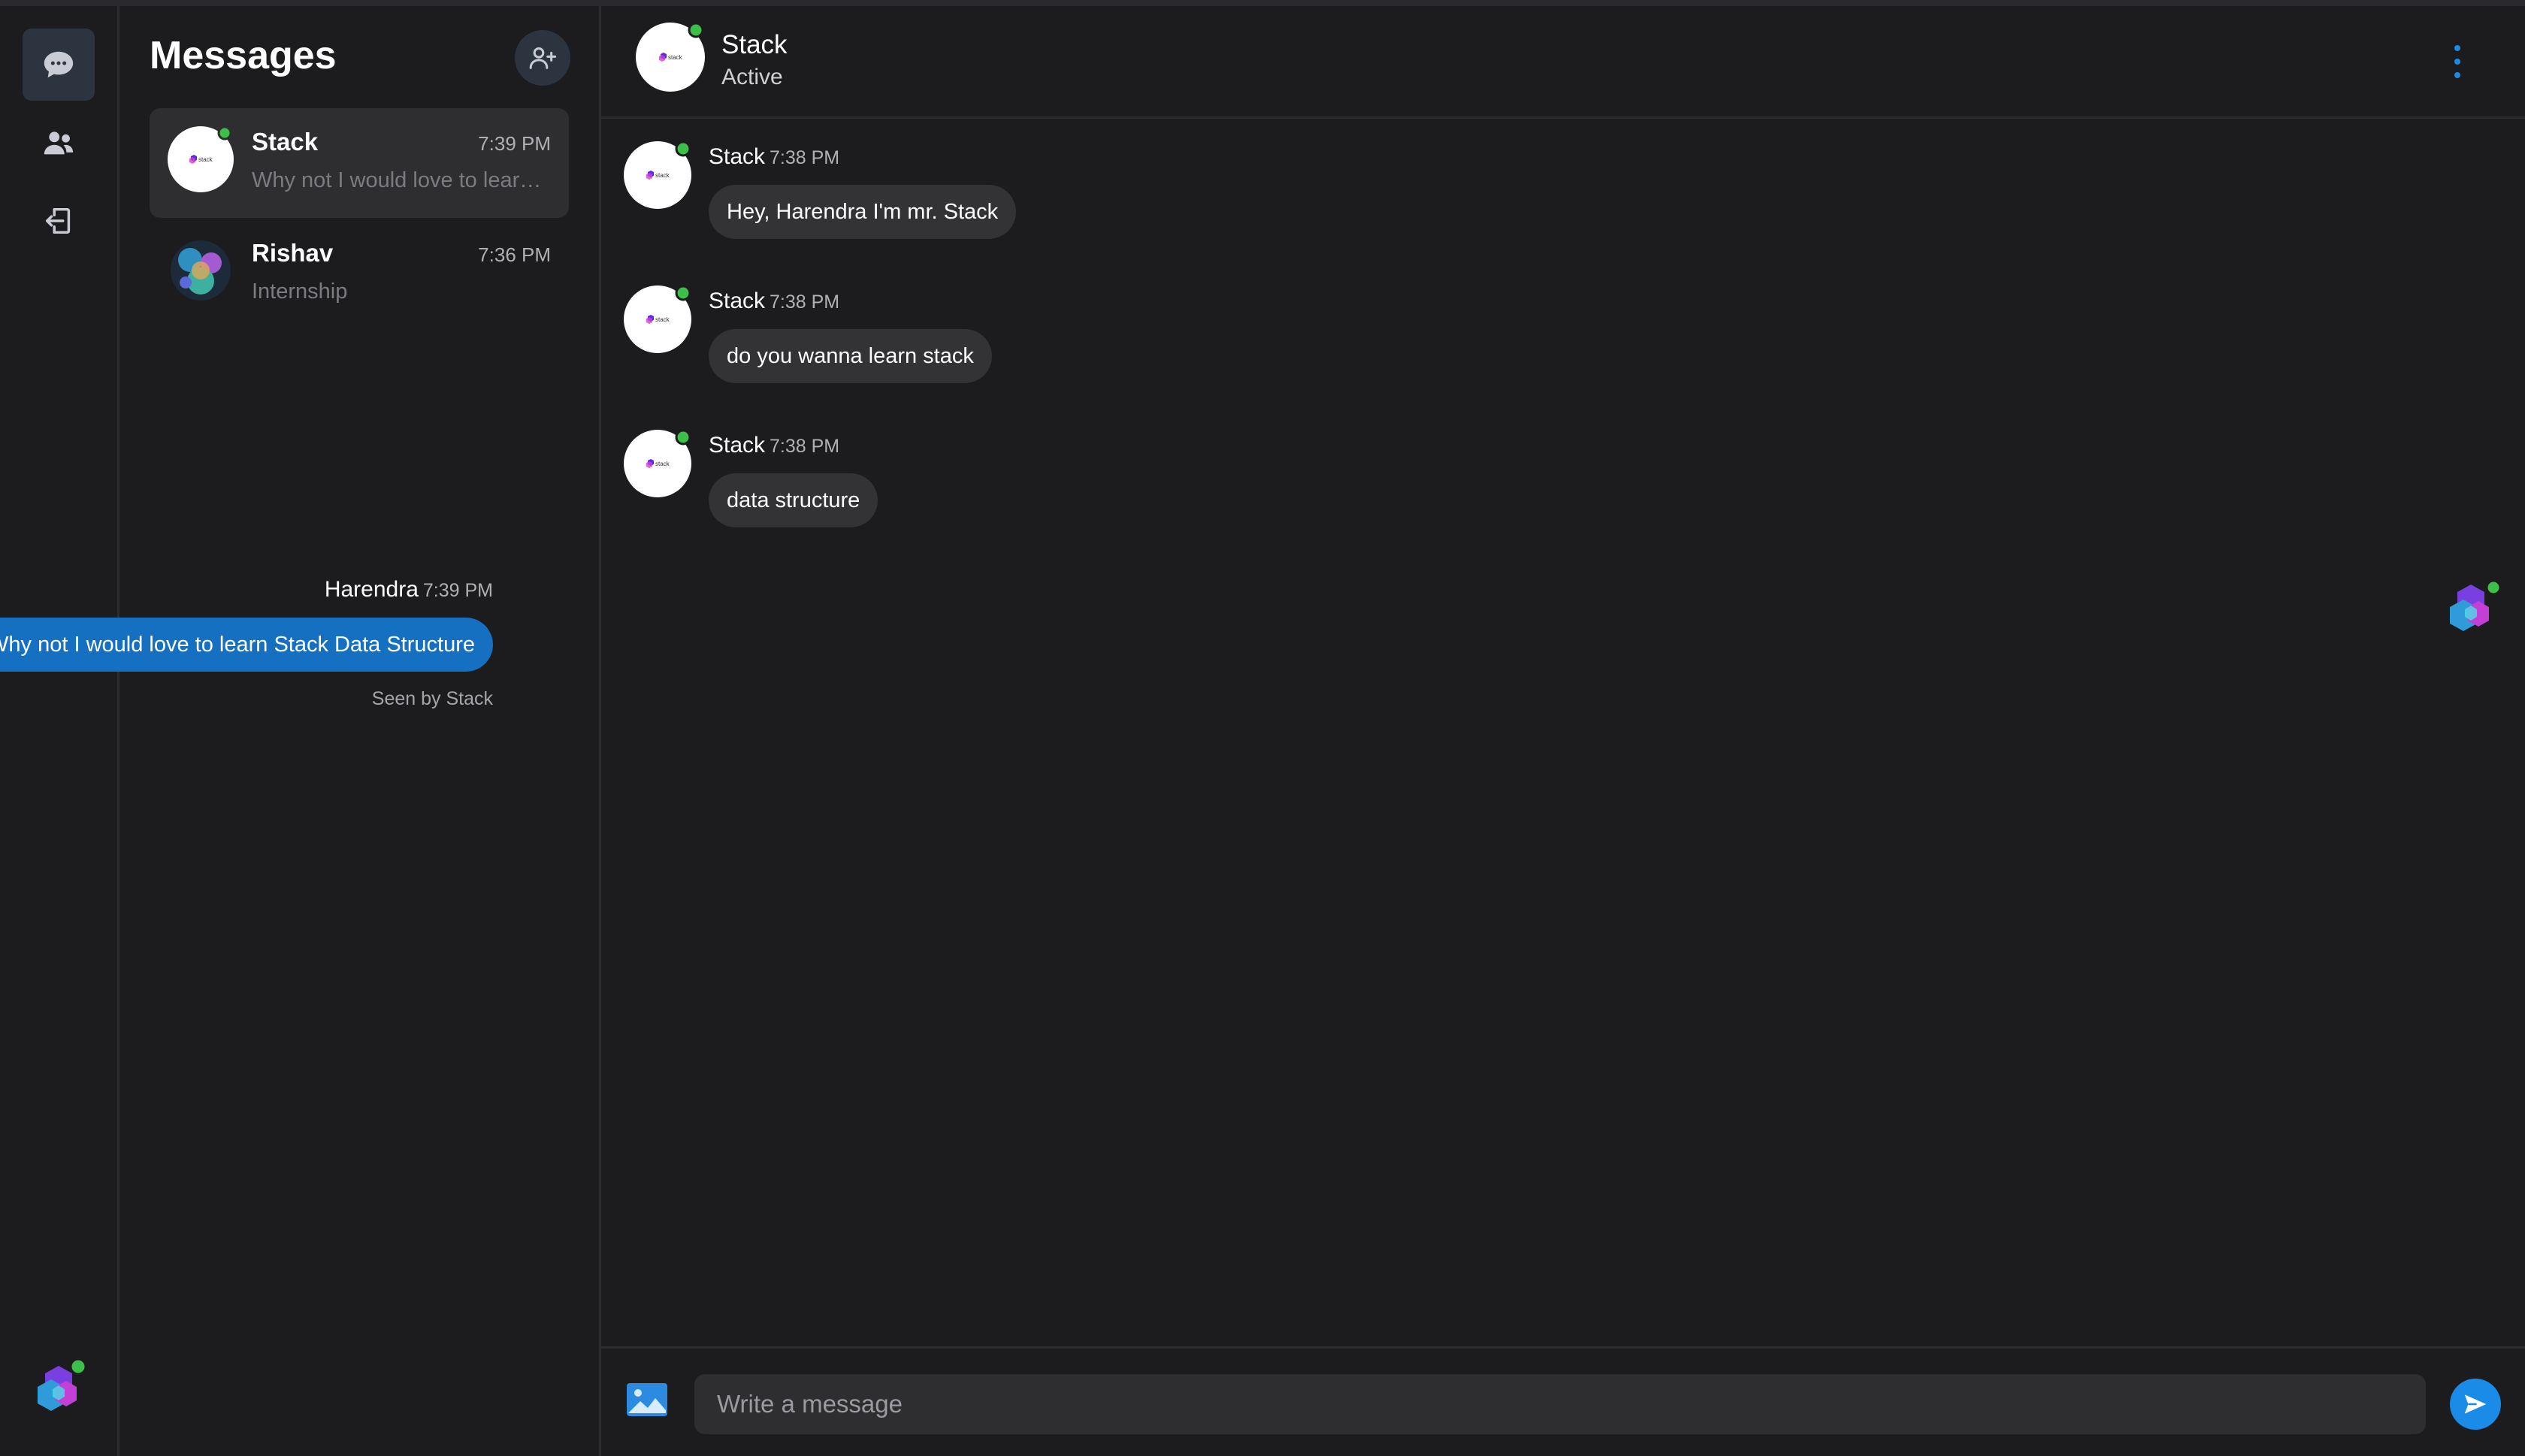  What do you see at coordinates (2476, 605) in the screenshot?
I see `own-avatar` at bounding box center [2476, 605].